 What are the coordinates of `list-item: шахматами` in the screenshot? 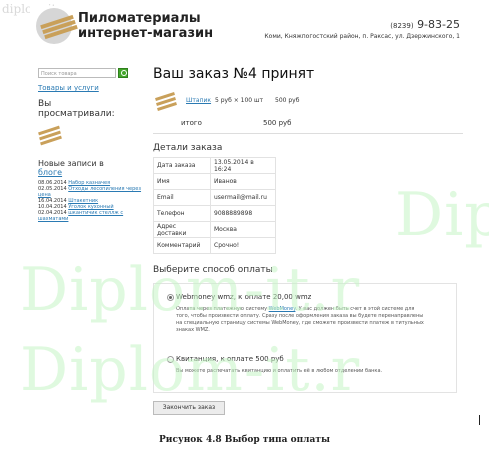 It's located at (84, 219).